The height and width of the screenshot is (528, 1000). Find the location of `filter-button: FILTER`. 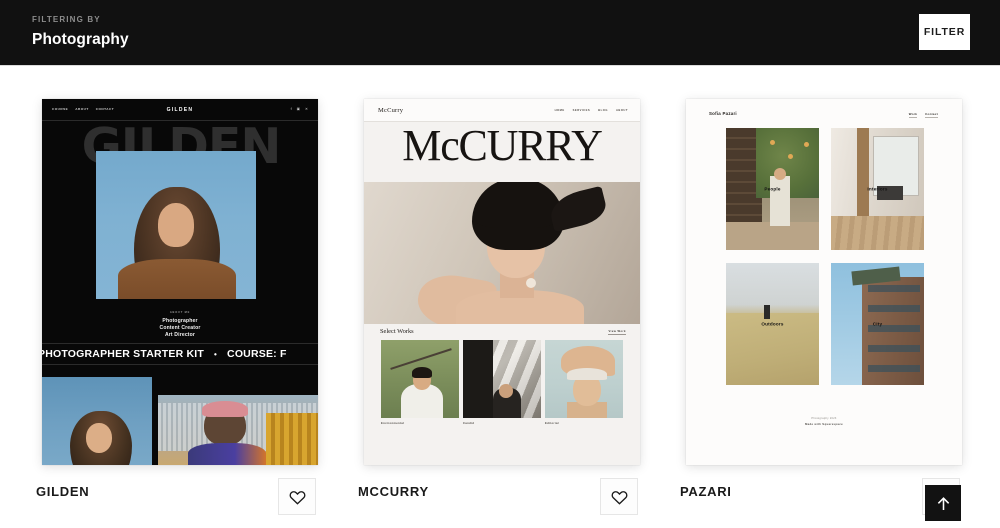

filter-button: FILTER is located at coordinates (944, 32).